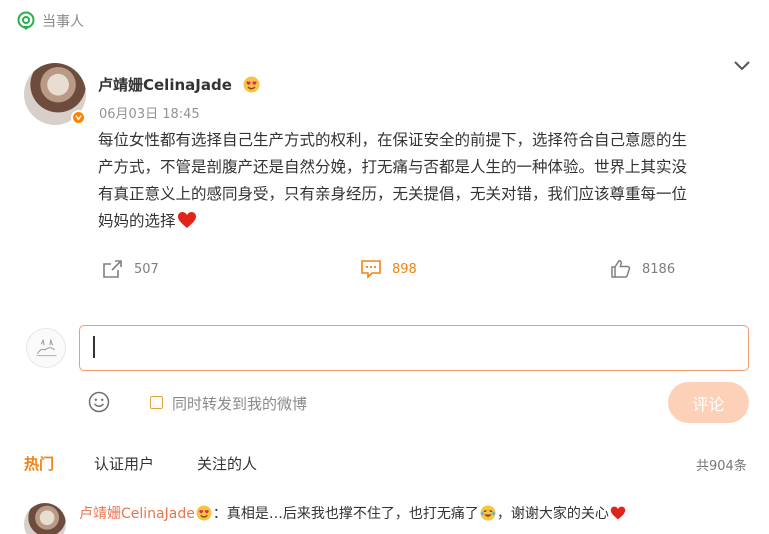 The image size is (769, 534). I want to click on laugh-cry-emoji-icon, so click(488, 513).